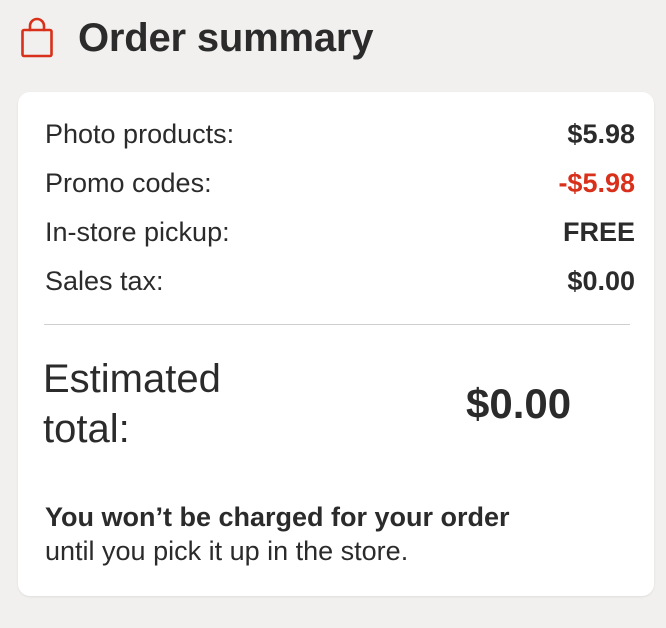 The height and width of the screenshot is (628, 666). Describe the element at coordinates (519, 403) in the screenshot. I see `estimated-total-value: $0.00` at that location.